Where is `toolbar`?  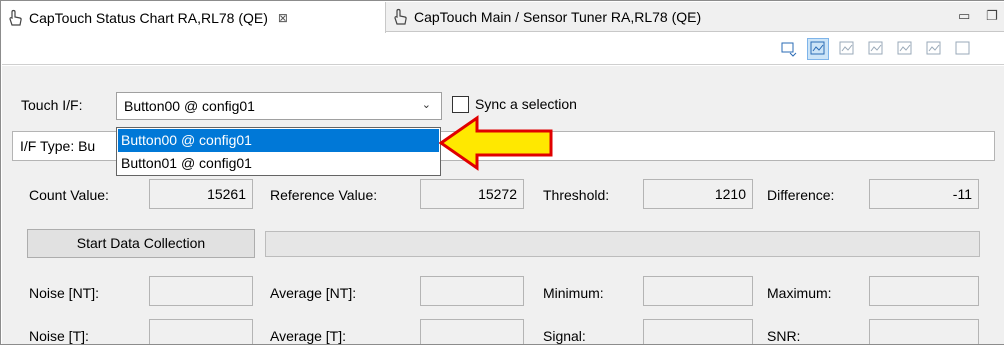
toolbar is located at coordinates (503, 49).